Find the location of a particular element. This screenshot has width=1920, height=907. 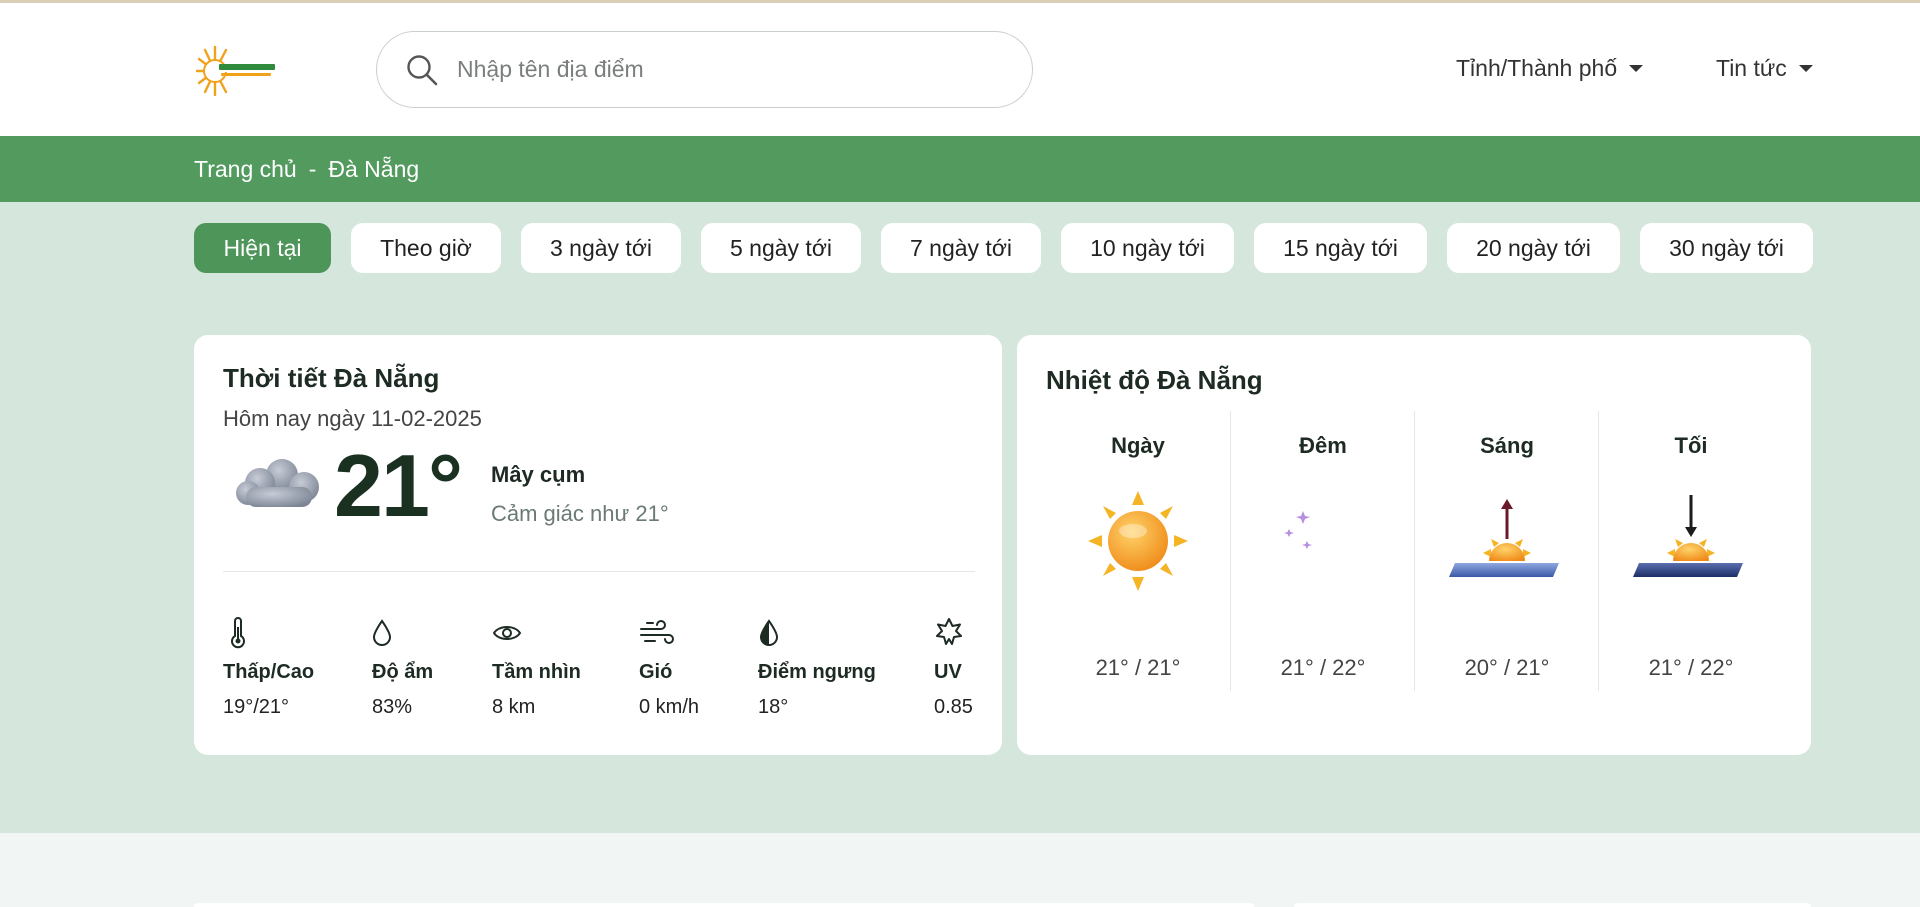

site-logo is located at coordinates (243, 71).